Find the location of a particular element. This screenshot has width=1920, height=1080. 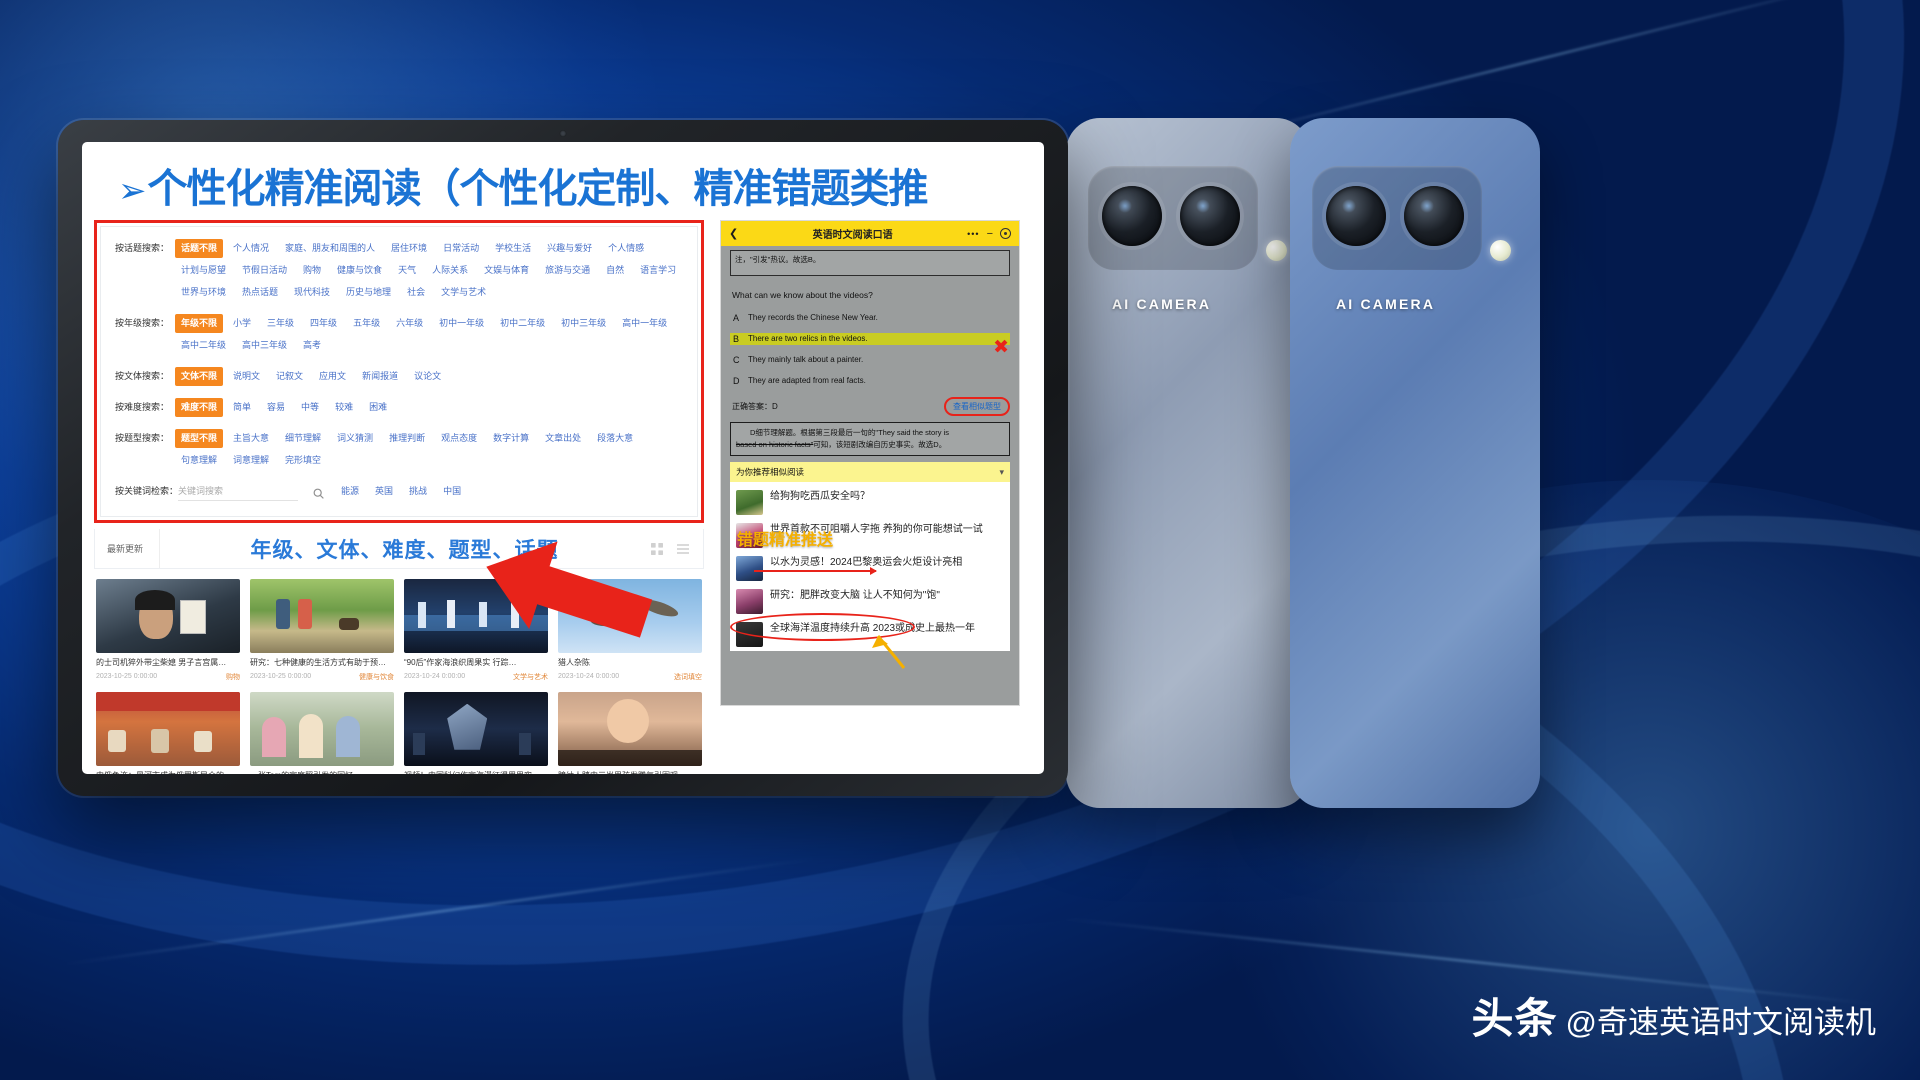

filter-tag: 新闻报道 is located at coordinates (380, 376).